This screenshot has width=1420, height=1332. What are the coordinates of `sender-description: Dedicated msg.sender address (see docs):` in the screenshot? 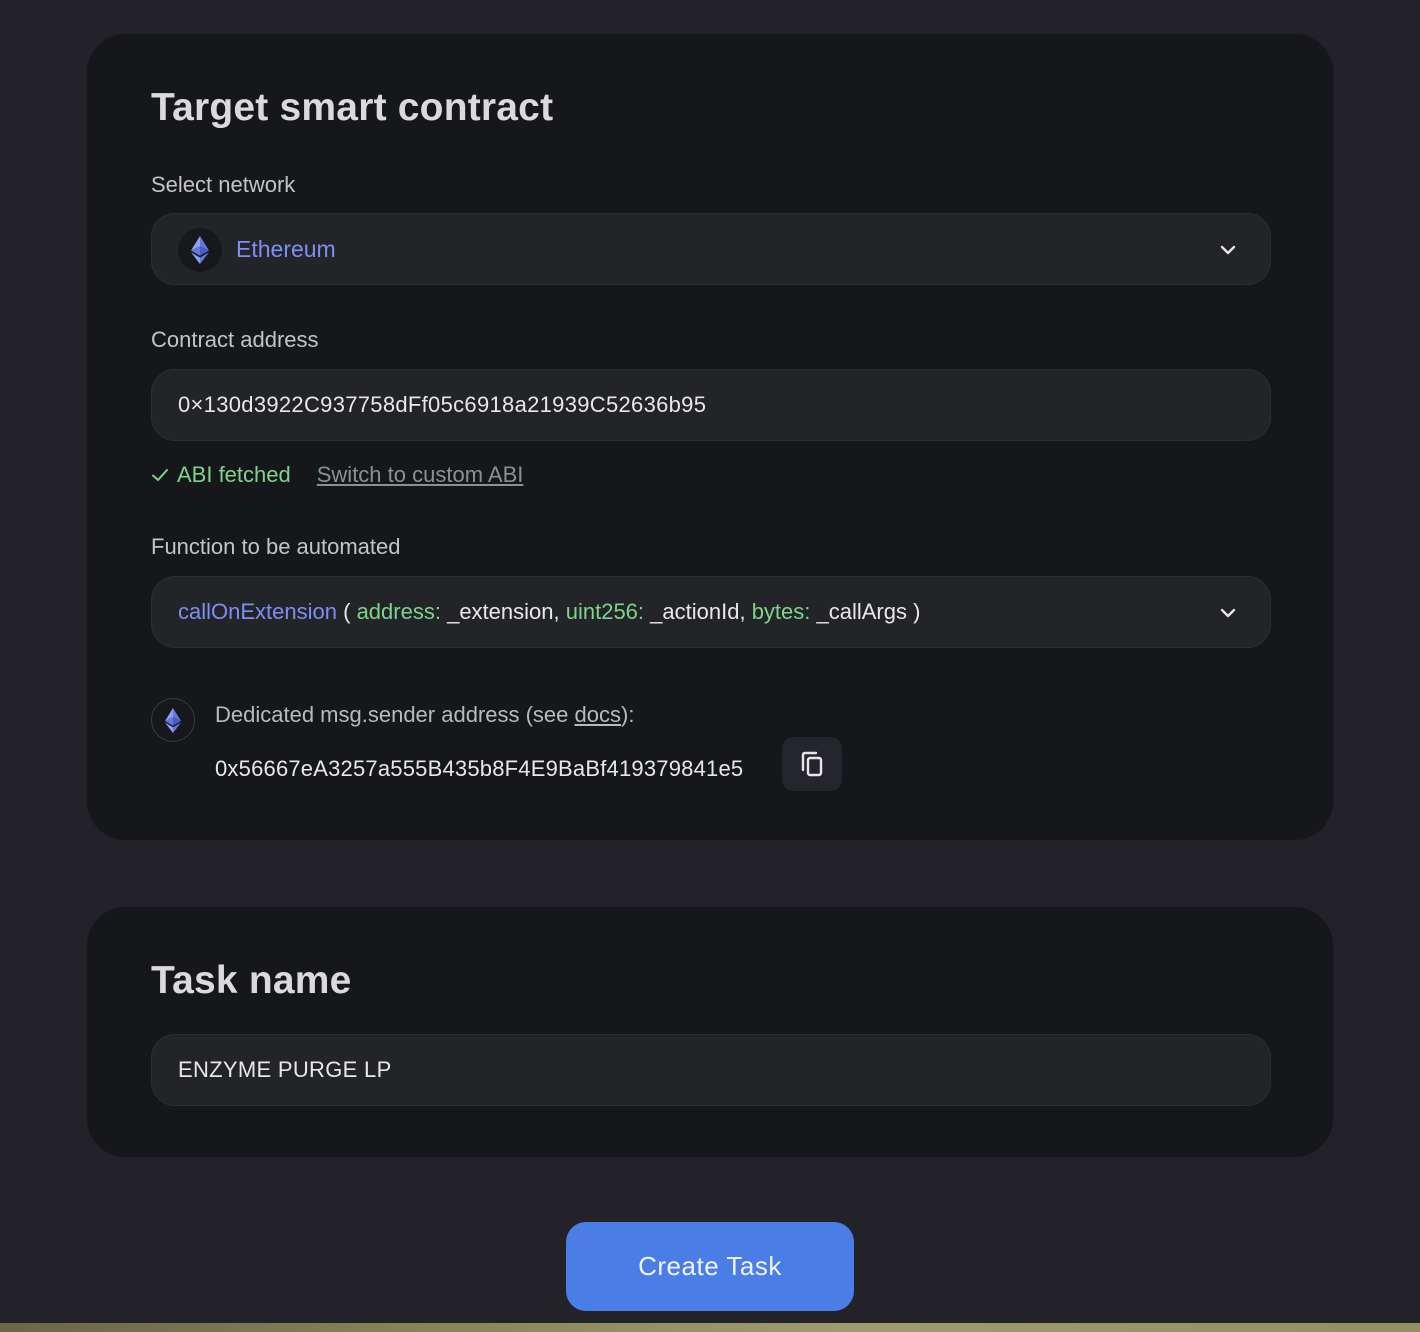 It's located at (424, 715).